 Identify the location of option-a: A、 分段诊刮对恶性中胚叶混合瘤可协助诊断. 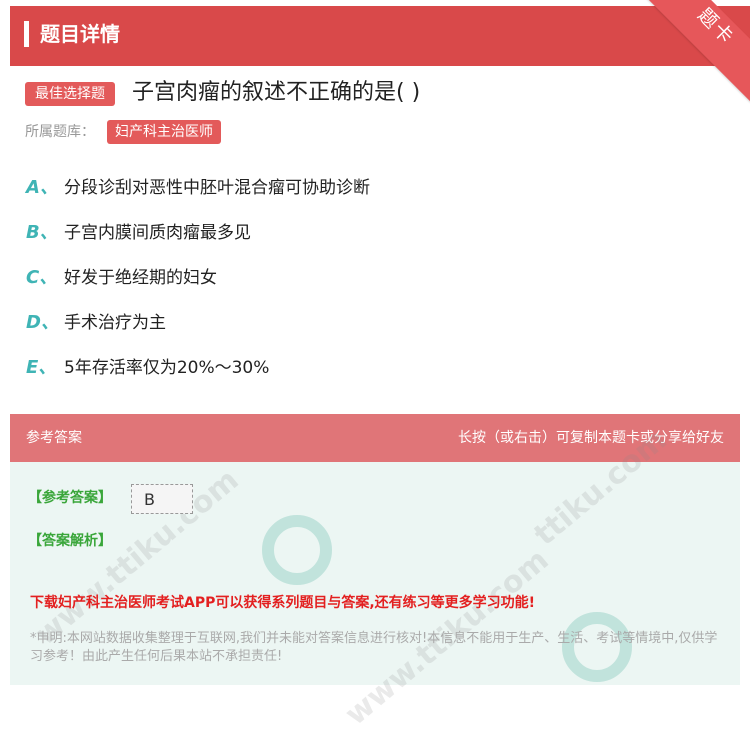
(198, 188).